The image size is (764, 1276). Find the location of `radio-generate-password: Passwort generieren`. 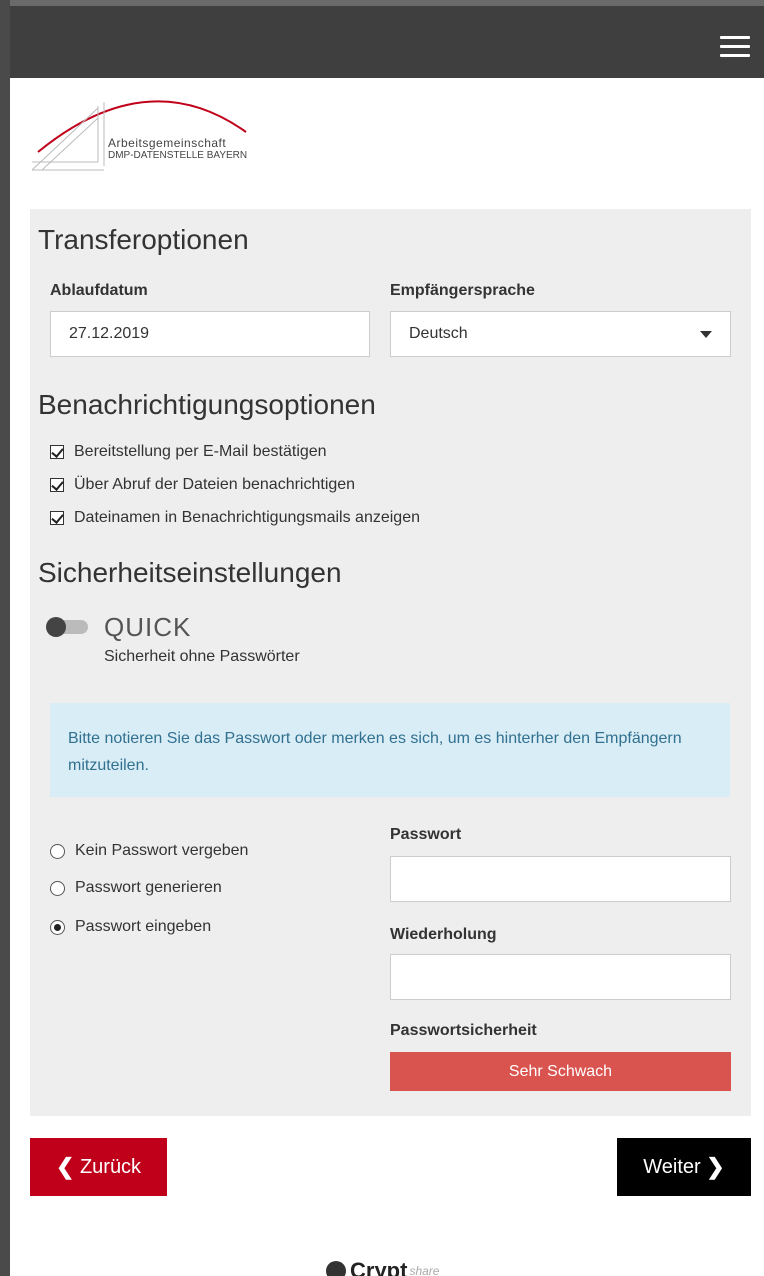

radio-generate-password: Passwort generieren is located at coordinates (136, 888).